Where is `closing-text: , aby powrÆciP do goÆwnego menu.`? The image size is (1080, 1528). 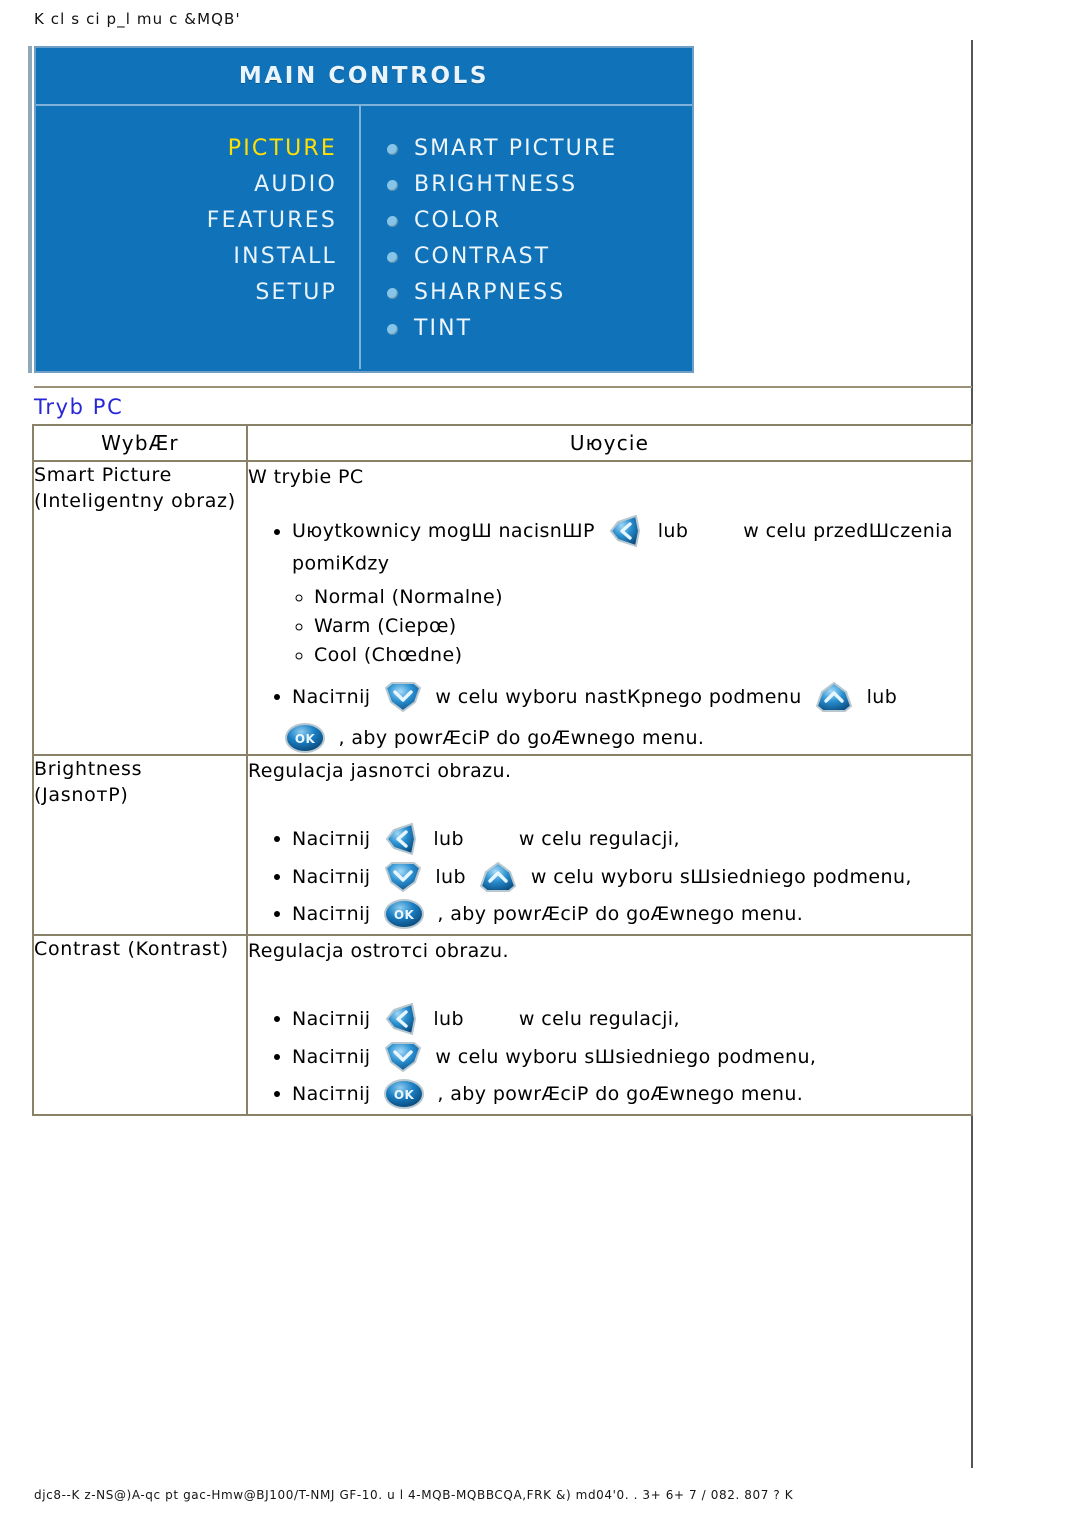
closing-text: , aby powrÆciP do goÆwnego menu. is located at coordinates (521, 737).